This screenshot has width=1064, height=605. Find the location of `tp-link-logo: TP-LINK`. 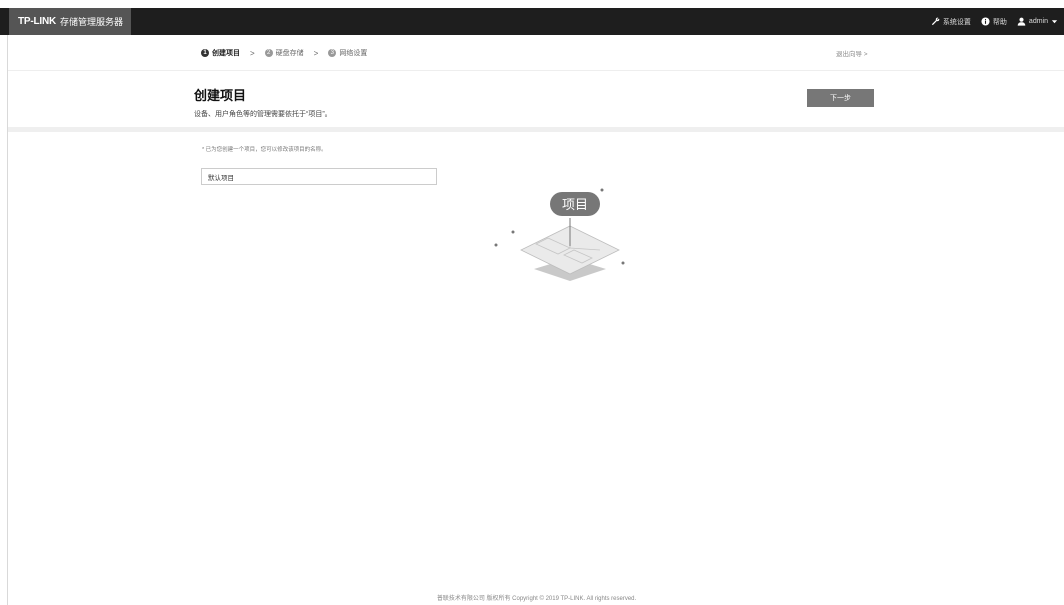

tp-link-logo: TP-LINK is located at coordinates (37, 21).